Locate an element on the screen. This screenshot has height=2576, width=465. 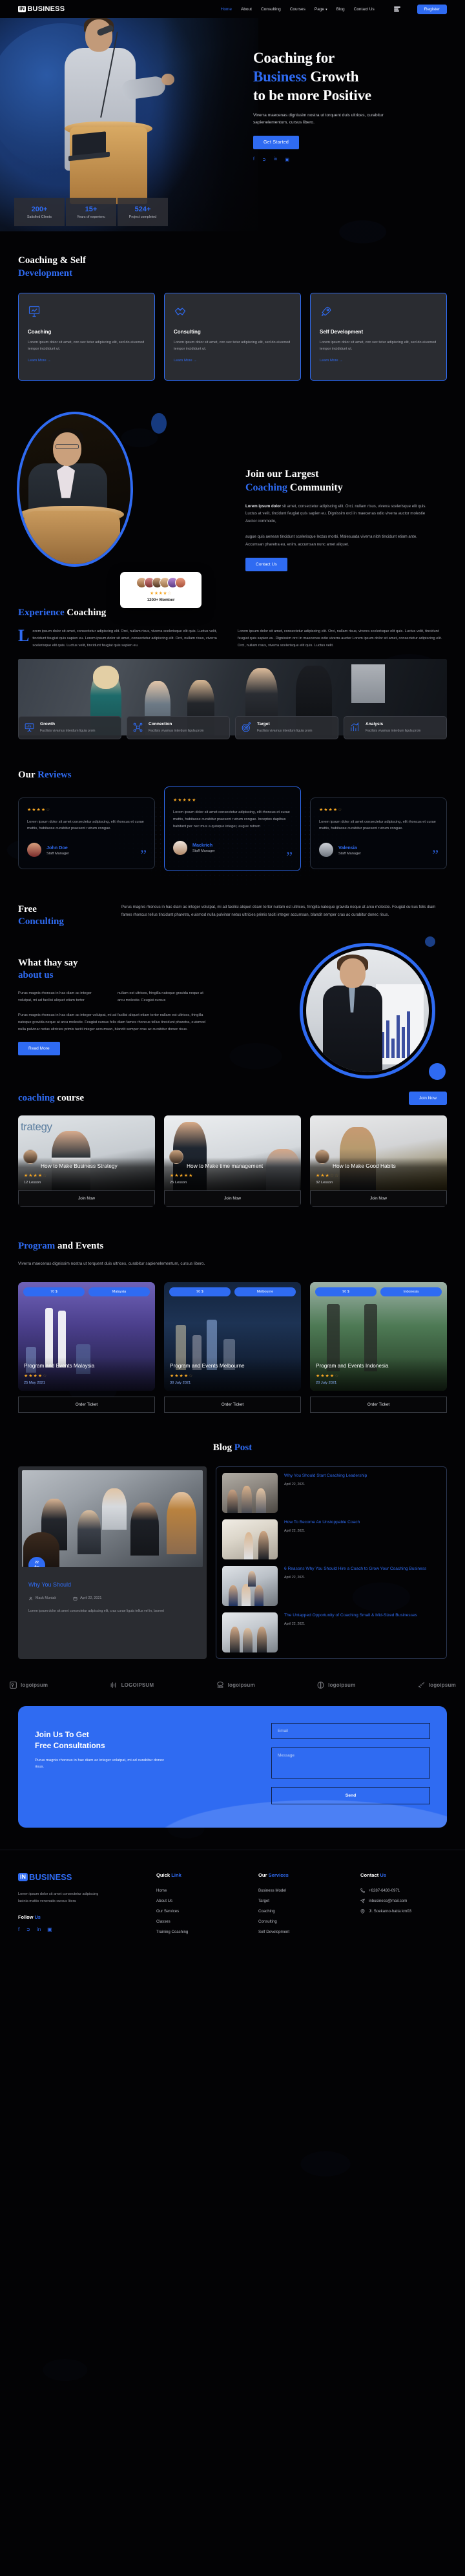
review-stars: ★★★★★ is located at coordinates (185, 800).